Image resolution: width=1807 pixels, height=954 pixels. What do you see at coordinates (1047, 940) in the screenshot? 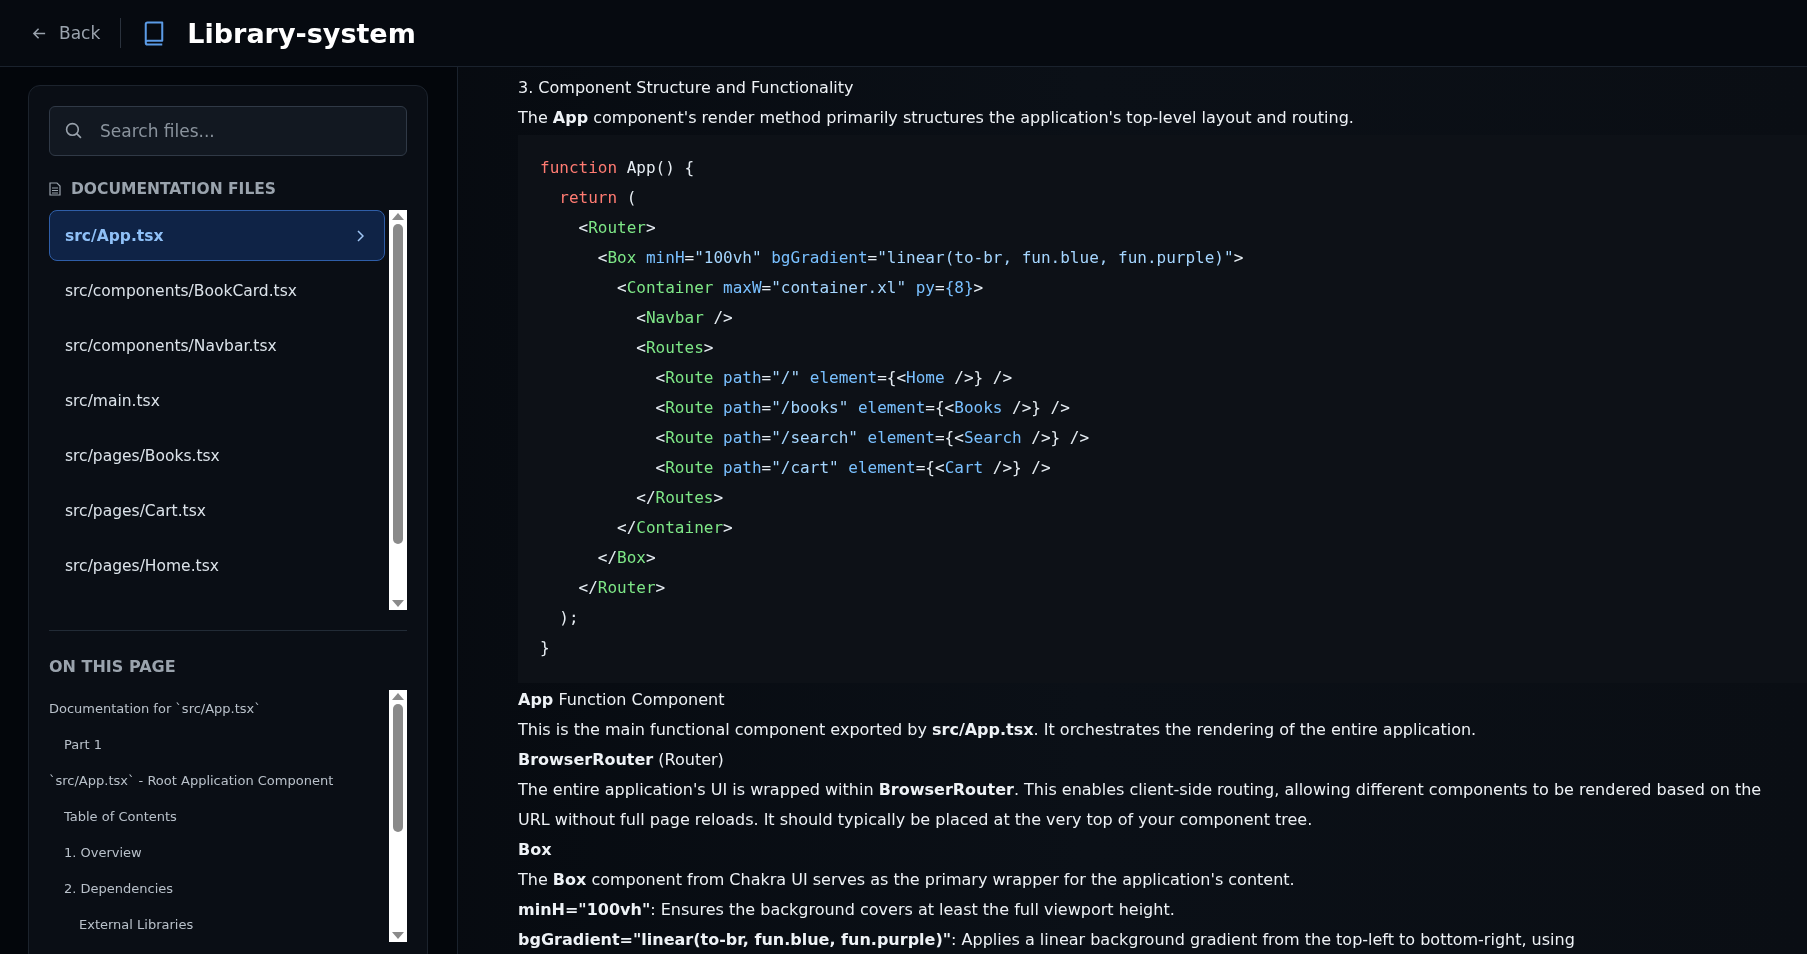
I see `paragraph: bgGradient="linear(to-br, fun.blue, fun.purple)": Applies a linear background gradient from the top-left to bottom-right, using` at bounding box center [1047, 940].